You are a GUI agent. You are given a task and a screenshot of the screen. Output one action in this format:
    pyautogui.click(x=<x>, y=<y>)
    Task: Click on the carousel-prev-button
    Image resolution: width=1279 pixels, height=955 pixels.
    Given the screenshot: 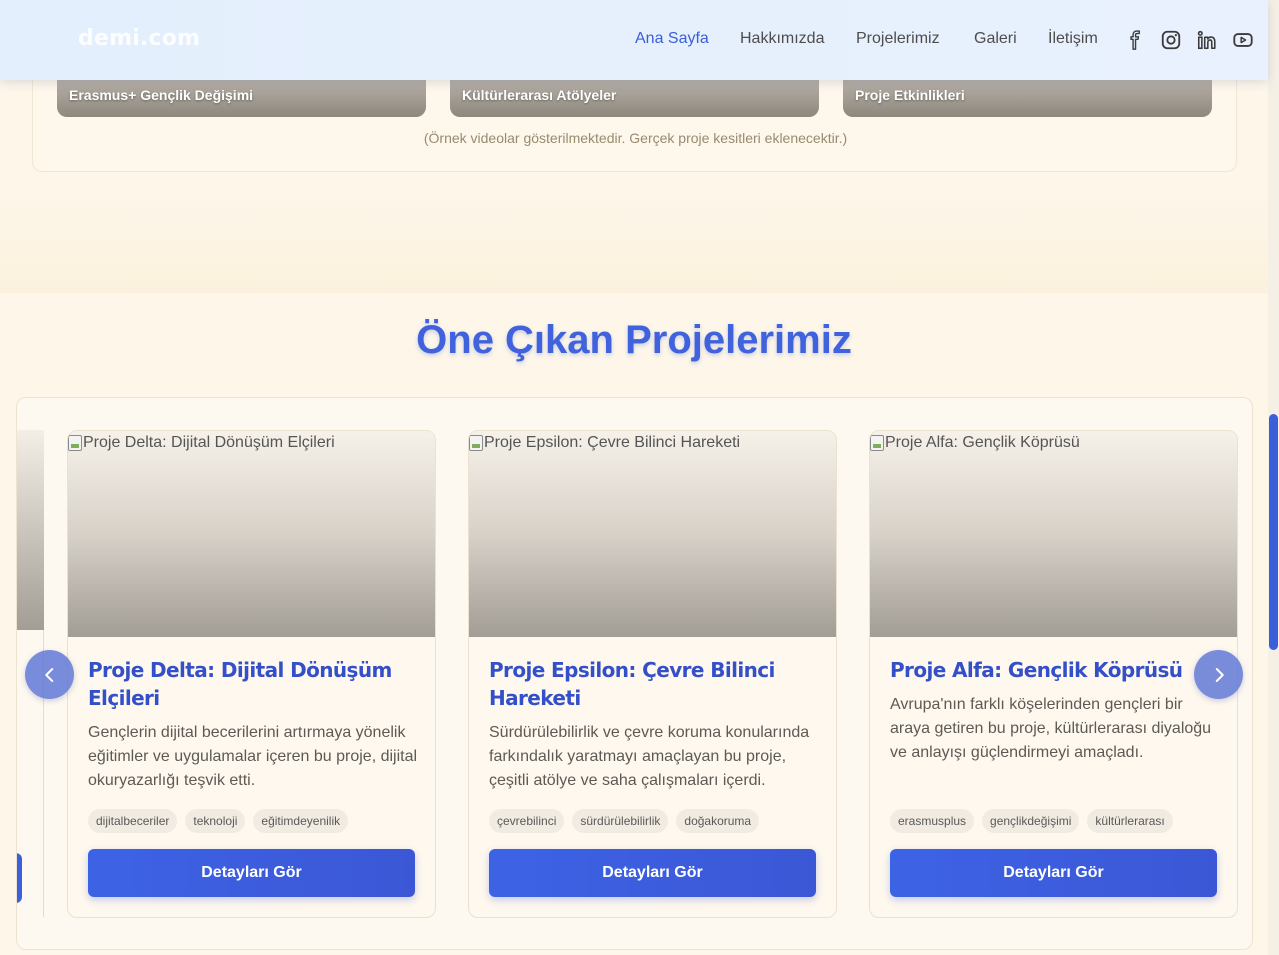 What is the action you would take?
    pyautogui.click(x=49, y=674)
    